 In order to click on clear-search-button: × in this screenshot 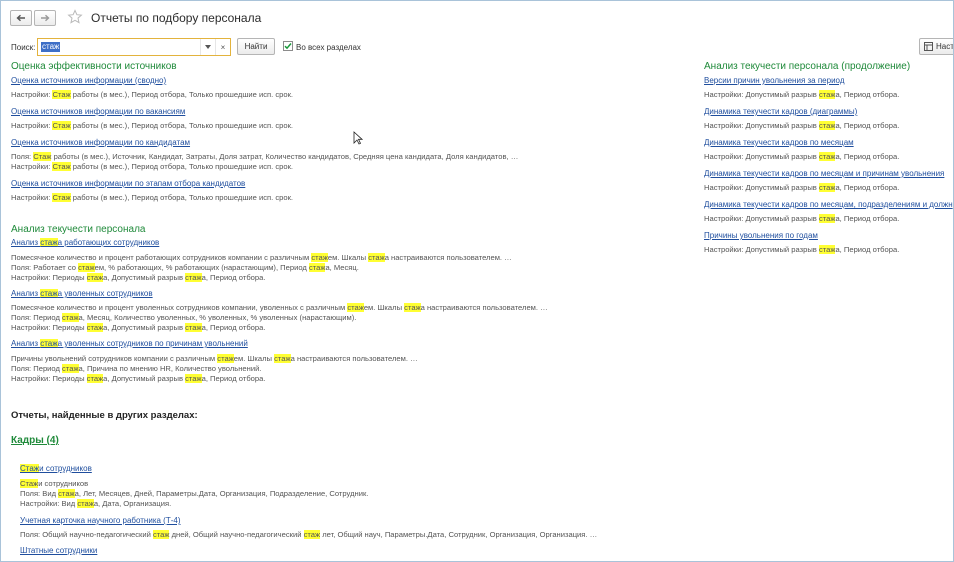, I will do `click(222, 47)`.